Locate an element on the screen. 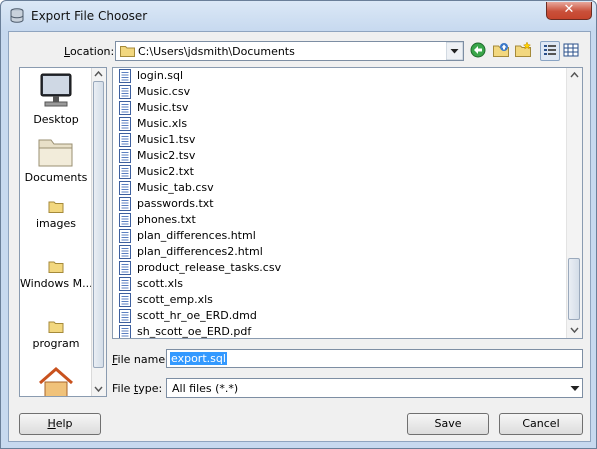  location-path: C:\Users\jdsmith\Documents is located at coordinates (216, 51).